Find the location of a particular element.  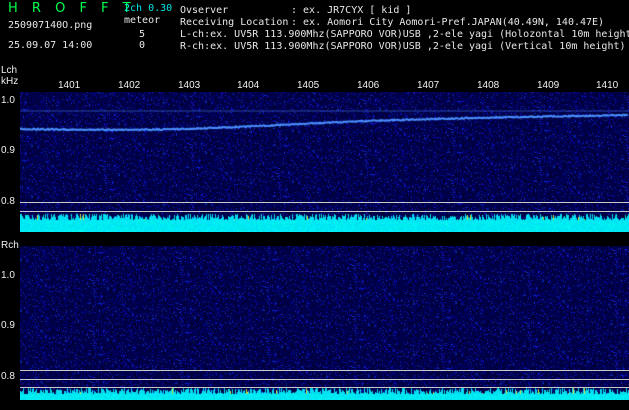

time-tick-1407: 1407 is located at coordinates (428, 85).